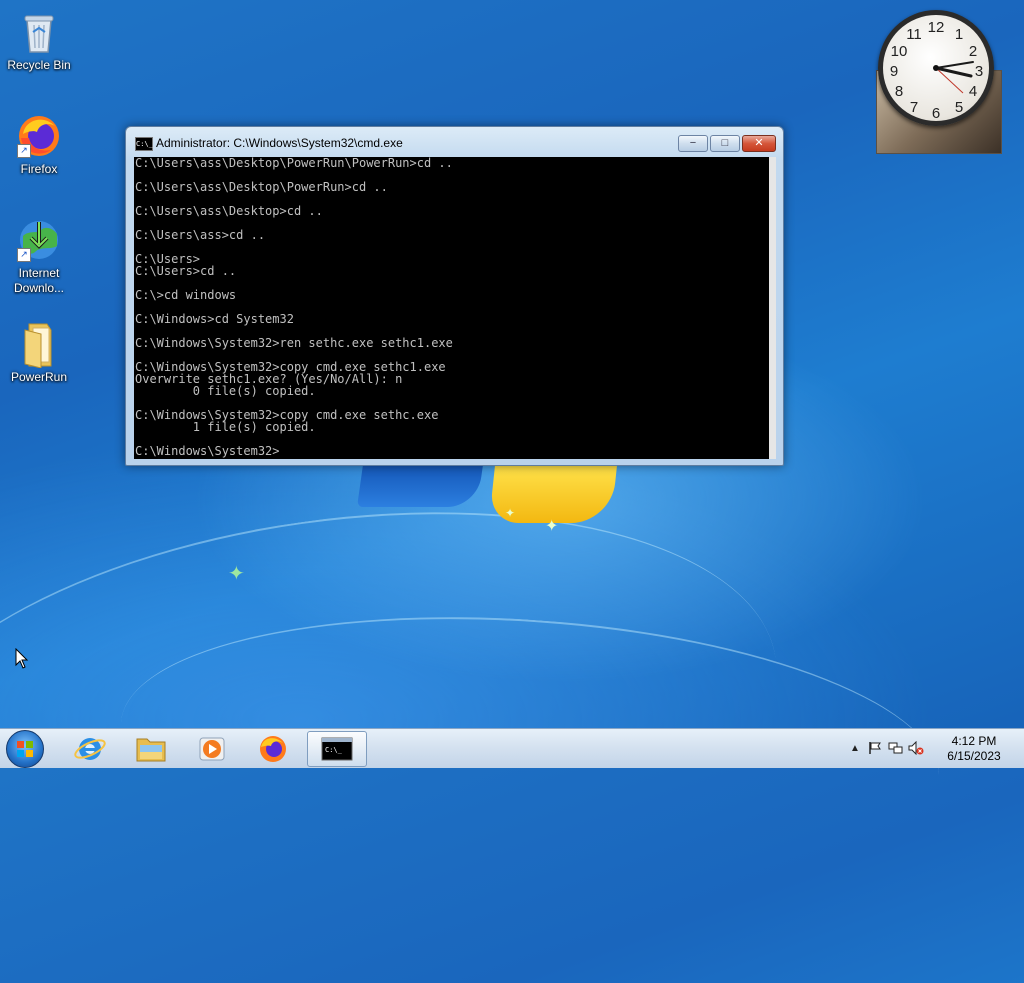  What do you see at coordinates (725, 143) in the screenshot?
I see `maximize-button: □` at bounding box center [725, 143].